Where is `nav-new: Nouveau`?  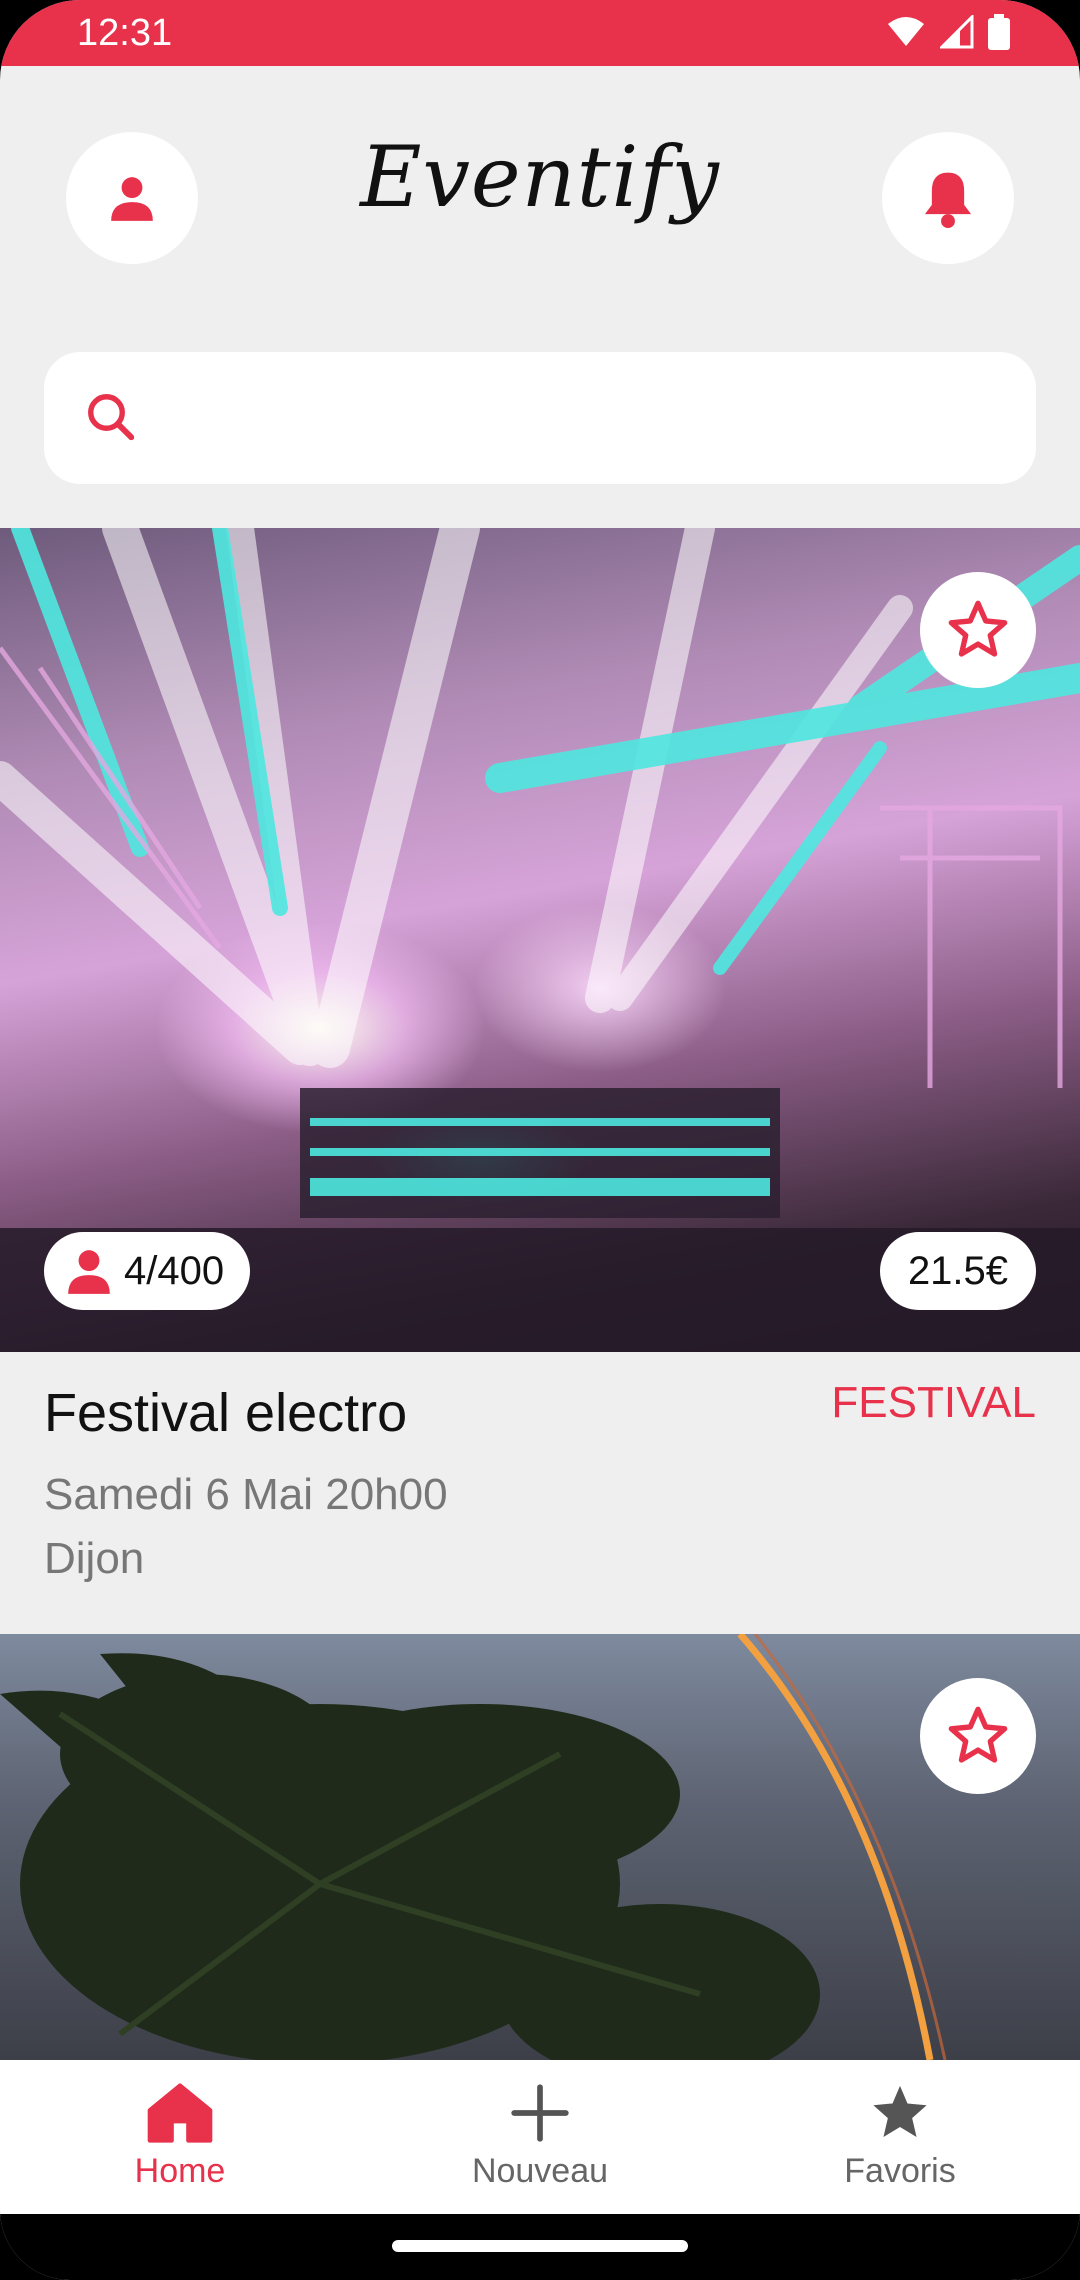
nav-new: Nouveau is located at coordinates (540, 2137).